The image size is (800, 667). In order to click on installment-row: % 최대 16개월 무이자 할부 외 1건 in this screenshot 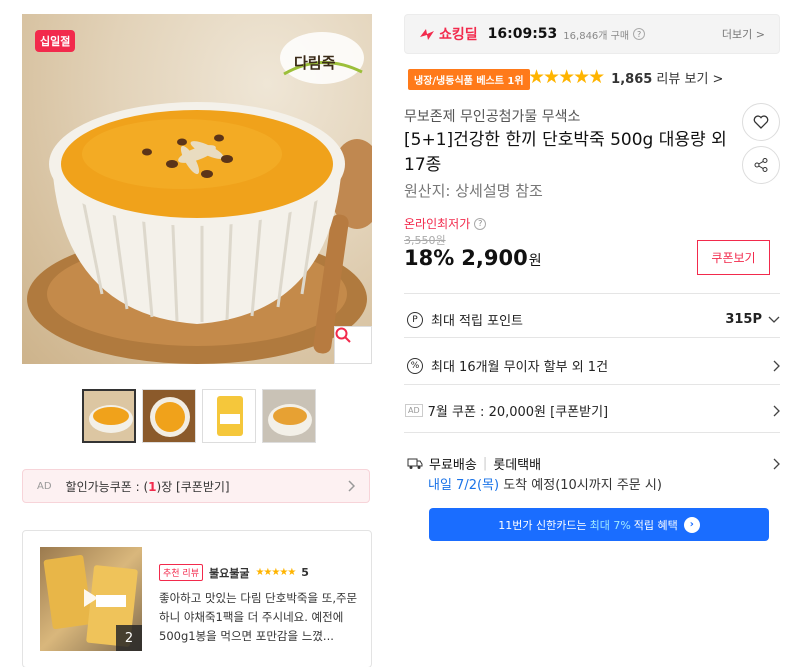, I will do `click(592, 365)`.